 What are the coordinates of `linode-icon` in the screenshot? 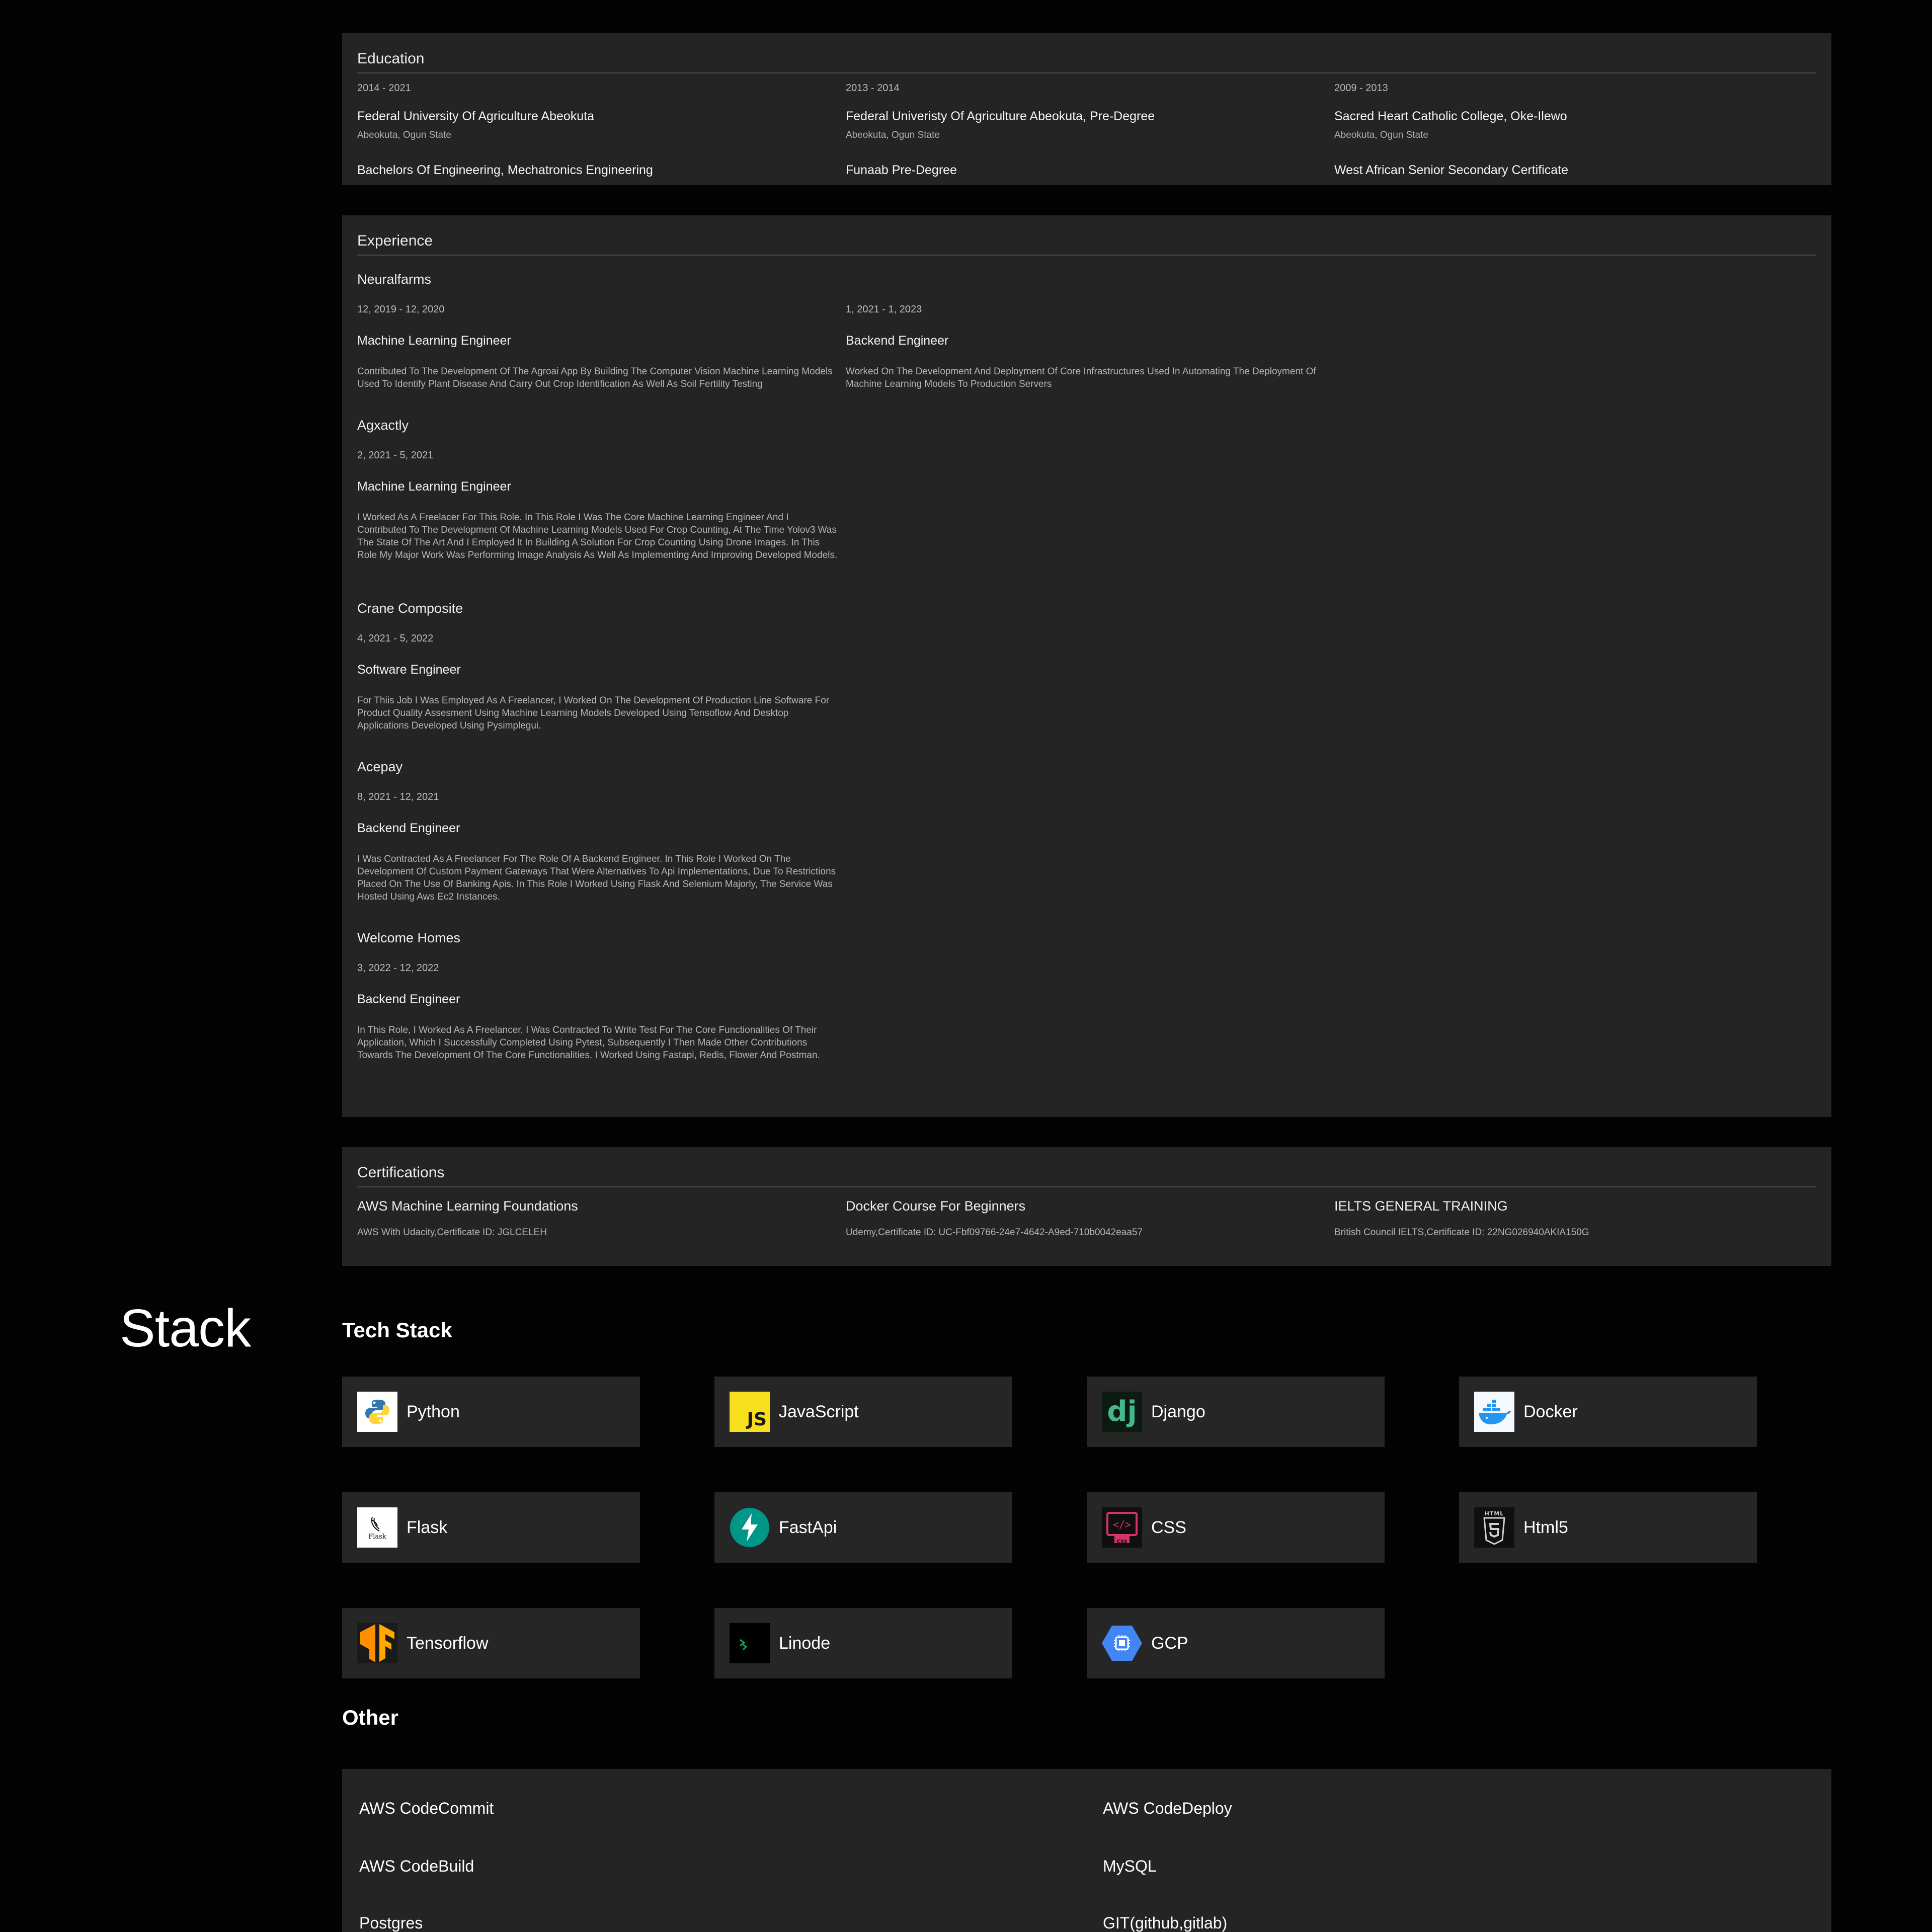 It's located at (750, 1643).